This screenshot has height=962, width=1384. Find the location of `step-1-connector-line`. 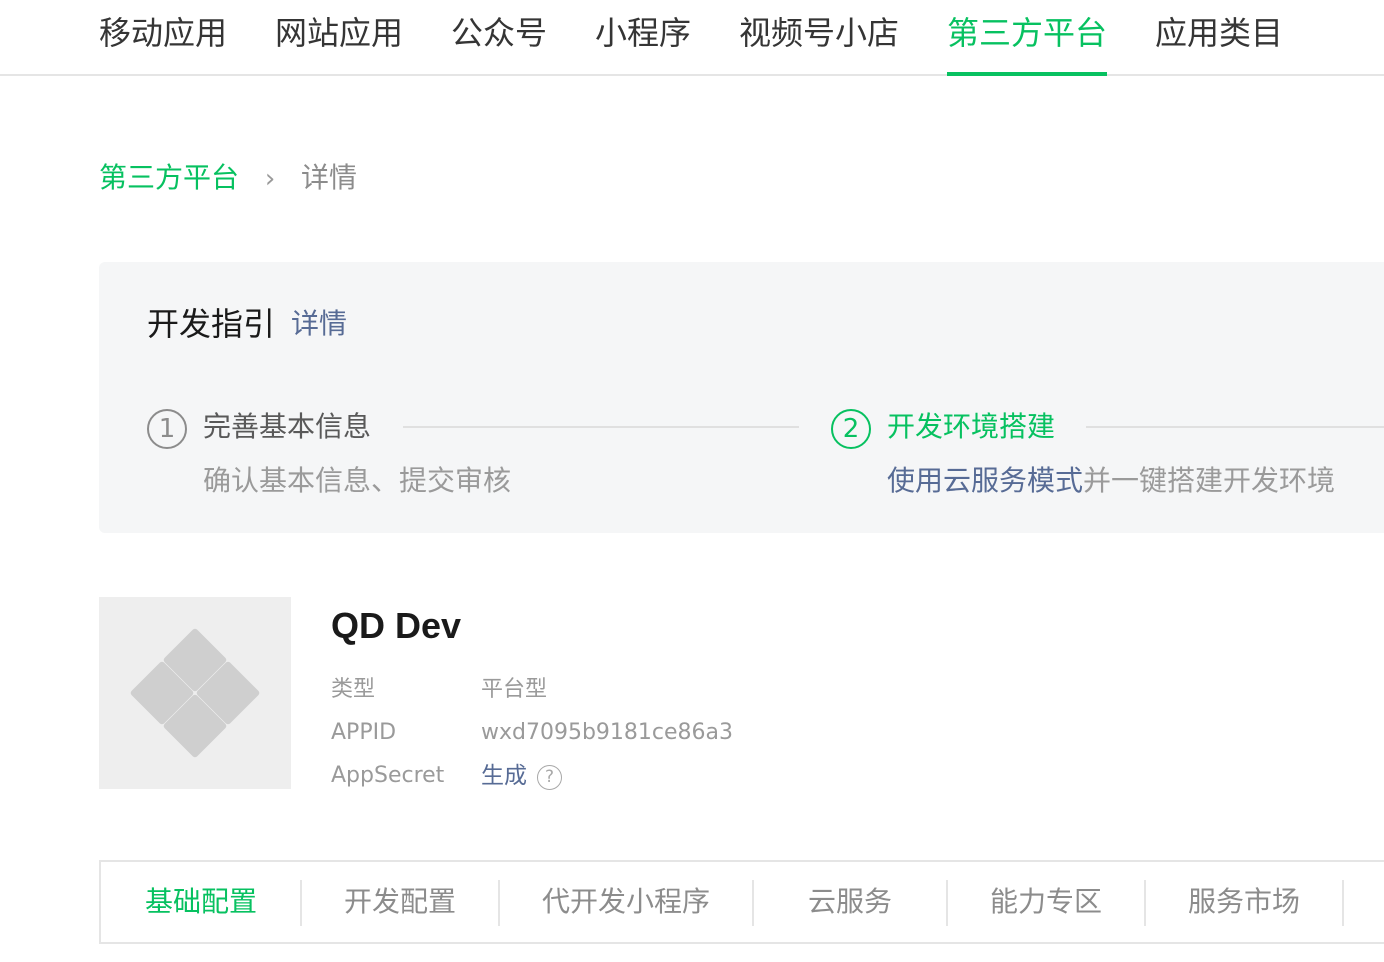

step-1-connector-line is located at coordinates (601, 427).